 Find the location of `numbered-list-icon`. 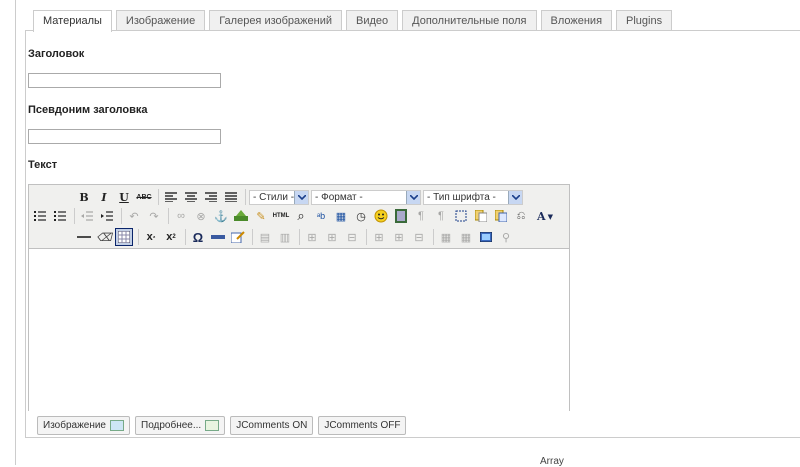

numbered-list-icon is located at coordinates (60, 216).